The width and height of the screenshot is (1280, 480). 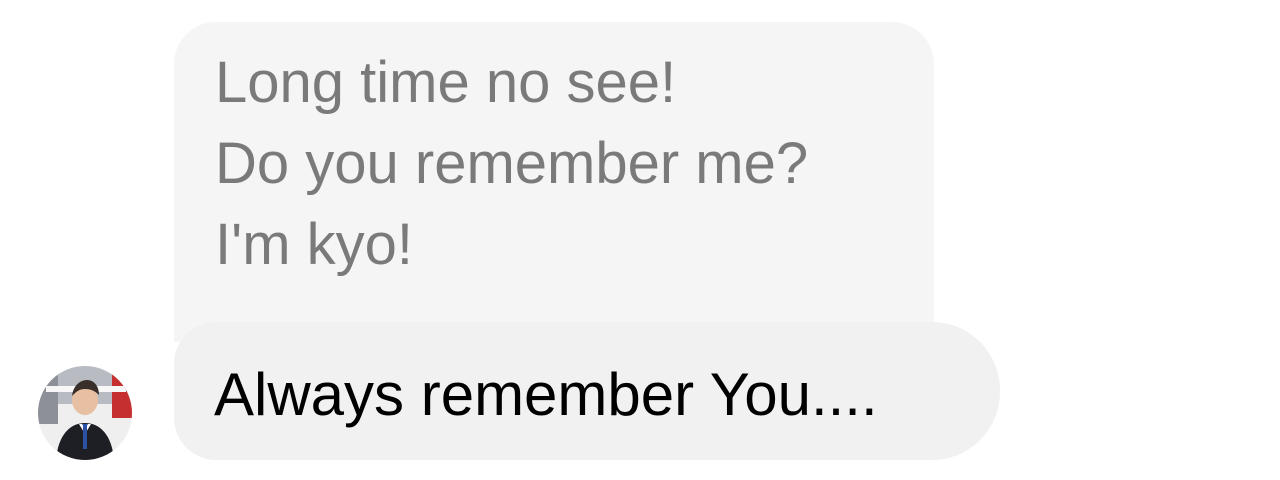 I want to click on message-line: Long time no see!, so click(x=446, y=82).